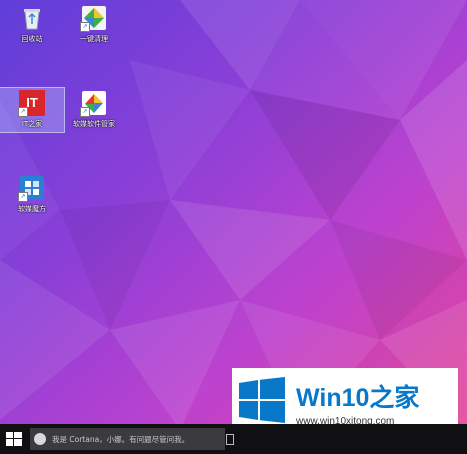  Describe the element at coordinates (32, 18) in the screenshot. I see `recycle-bin-icon` at that location.